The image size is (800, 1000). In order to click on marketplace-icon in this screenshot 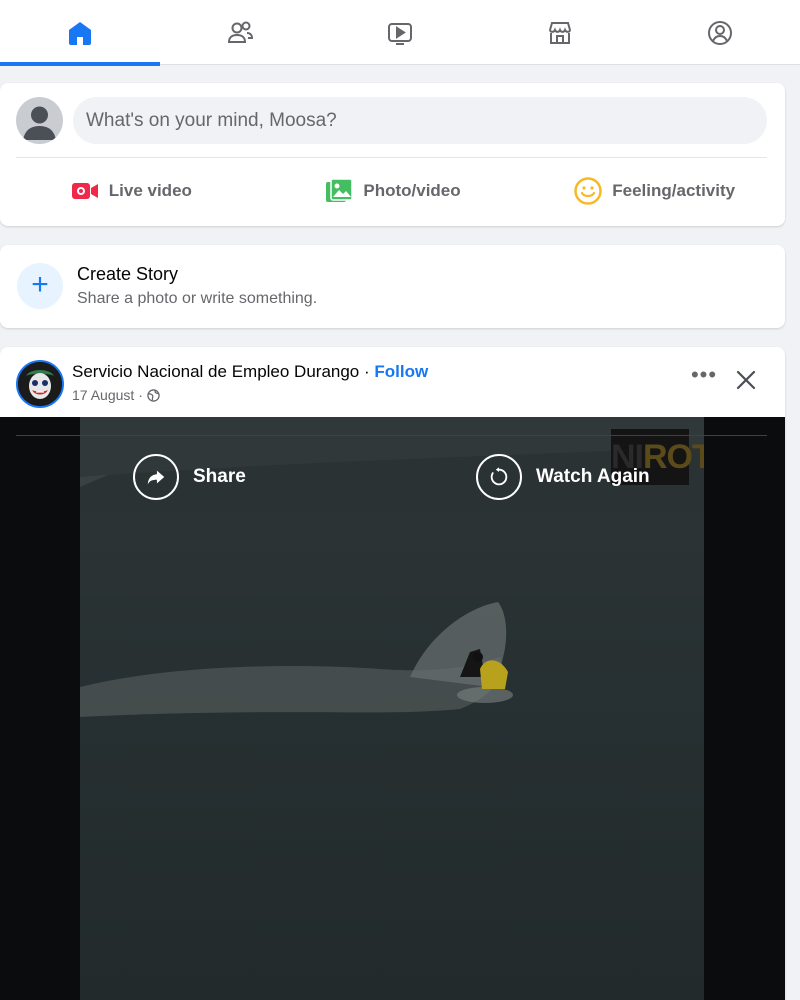, I will do `click(560, 32)`.